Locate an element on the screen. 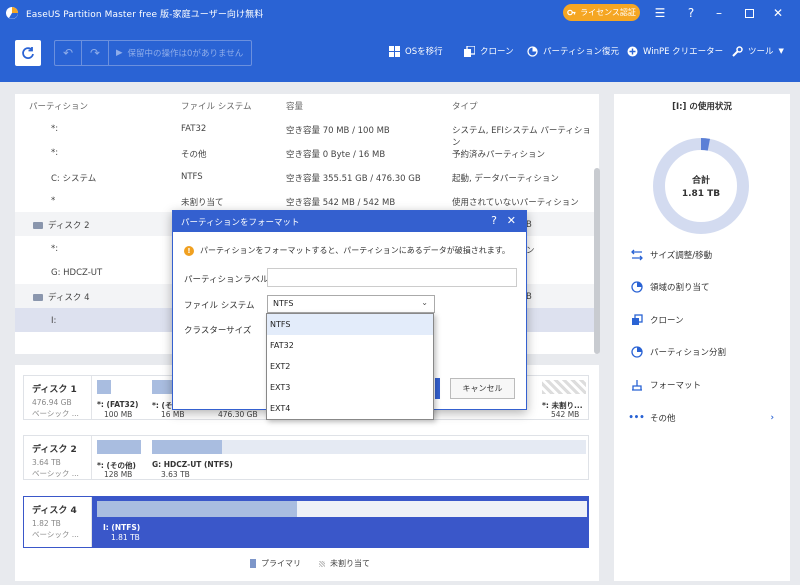  ok-button is located at coordinates (437, 388).